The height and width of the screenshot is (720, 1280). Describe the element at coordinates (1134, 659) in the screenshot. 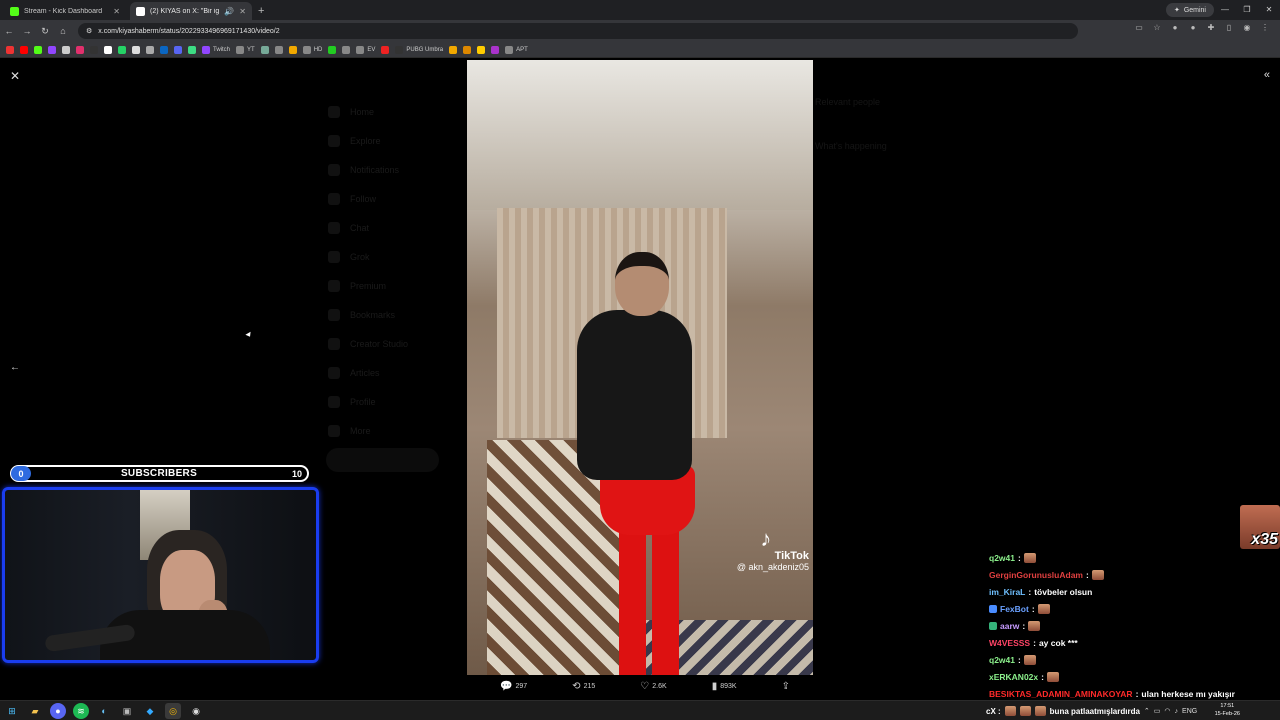

I see `chat-message: q2w41:` at that location.